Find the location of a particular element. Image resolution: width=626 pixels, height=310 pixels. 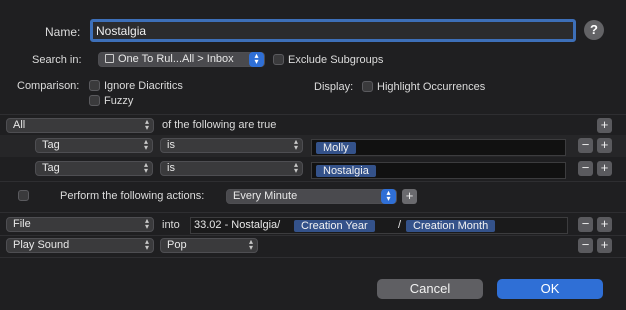

match-mode-value: All is located at coordinates (19, 125).